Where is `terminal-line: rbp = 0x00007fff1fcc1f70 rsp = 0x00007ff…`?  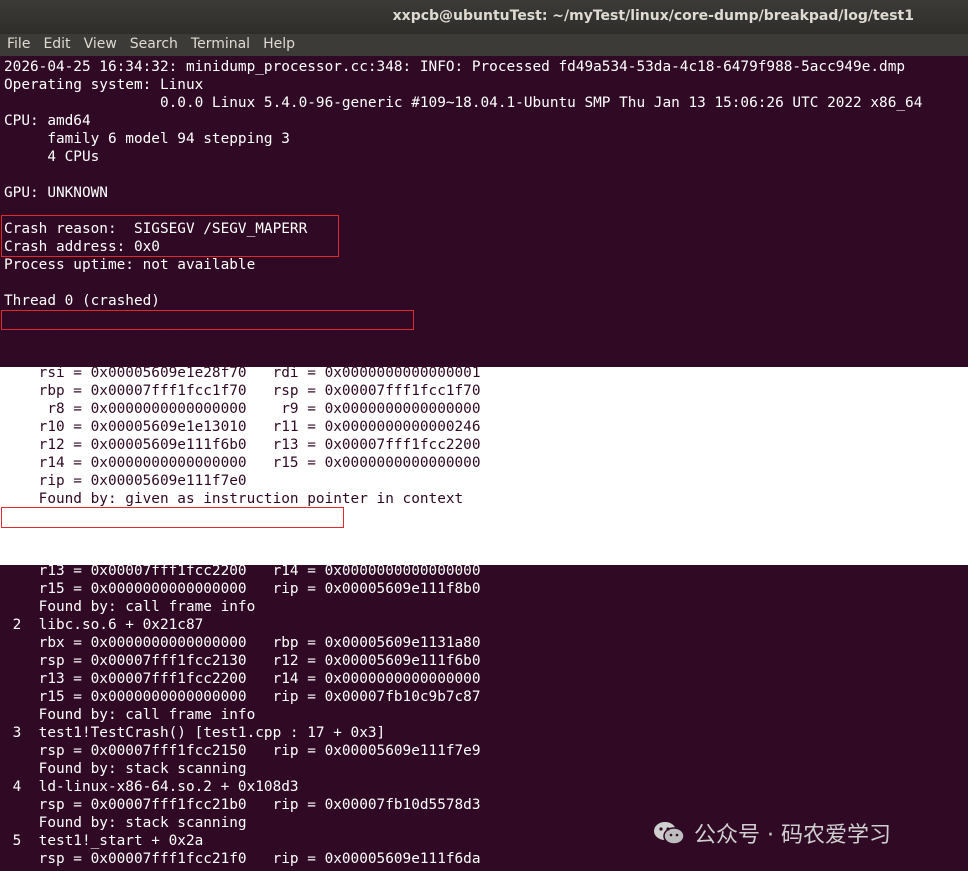
terminal-line: rbp = 0x00007fff1fcc1f70 rsp = 0x00007ff… is located at coordinates (242, 391).